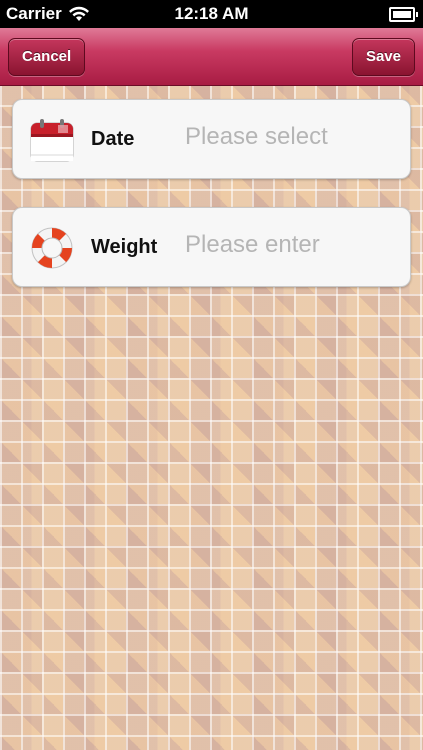 This screenshot has width=423, height=750. What do you see at coordinates (124, 247) in the screenshot?
I see `weight-label: Weight` at bounding box center [124, 247].